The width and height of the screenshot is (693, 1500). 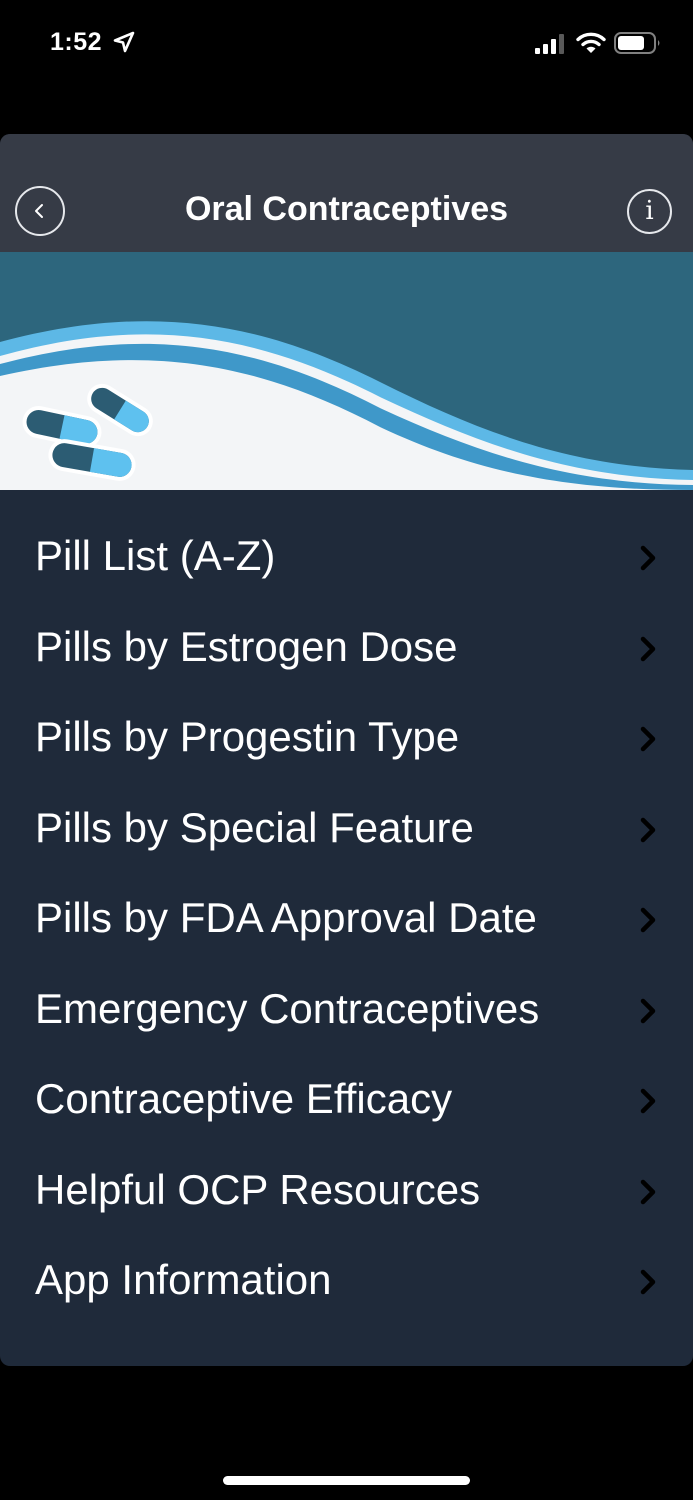 I want to click on nav-header: Oral Contraceptives i, so click(x=346, y=193).